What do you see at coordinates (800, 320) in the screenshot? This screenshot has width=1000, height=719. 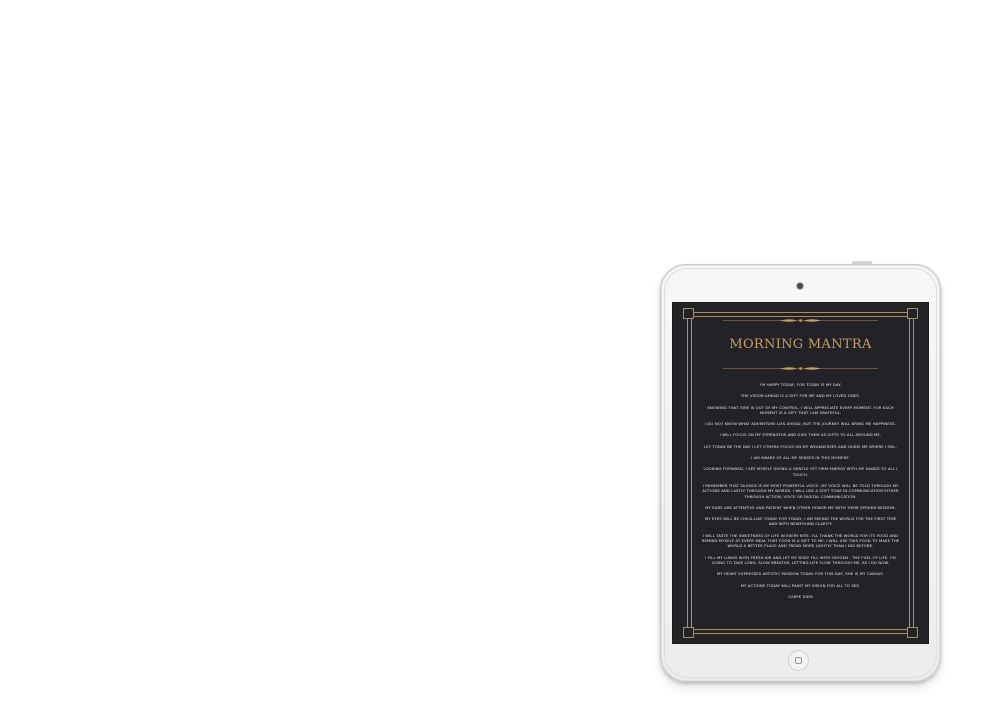 I see `top-divider-ornament` at bounding box center [800, 320].